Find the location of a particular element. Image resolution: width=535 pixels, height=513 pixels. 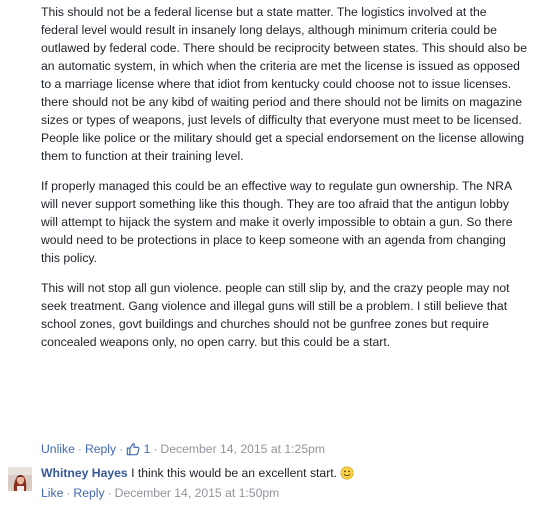

avatar is located at coordinates (20, 479).